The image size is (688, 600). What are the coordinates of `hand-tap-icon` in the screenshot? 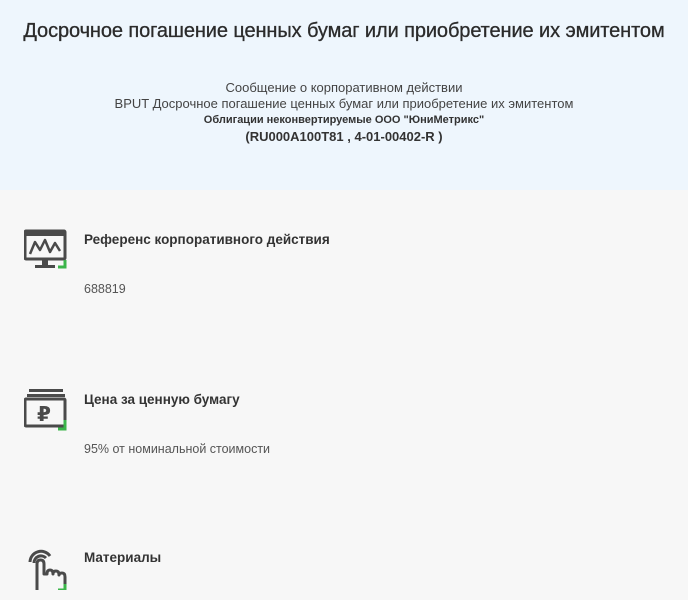 It's located at (47, 569).